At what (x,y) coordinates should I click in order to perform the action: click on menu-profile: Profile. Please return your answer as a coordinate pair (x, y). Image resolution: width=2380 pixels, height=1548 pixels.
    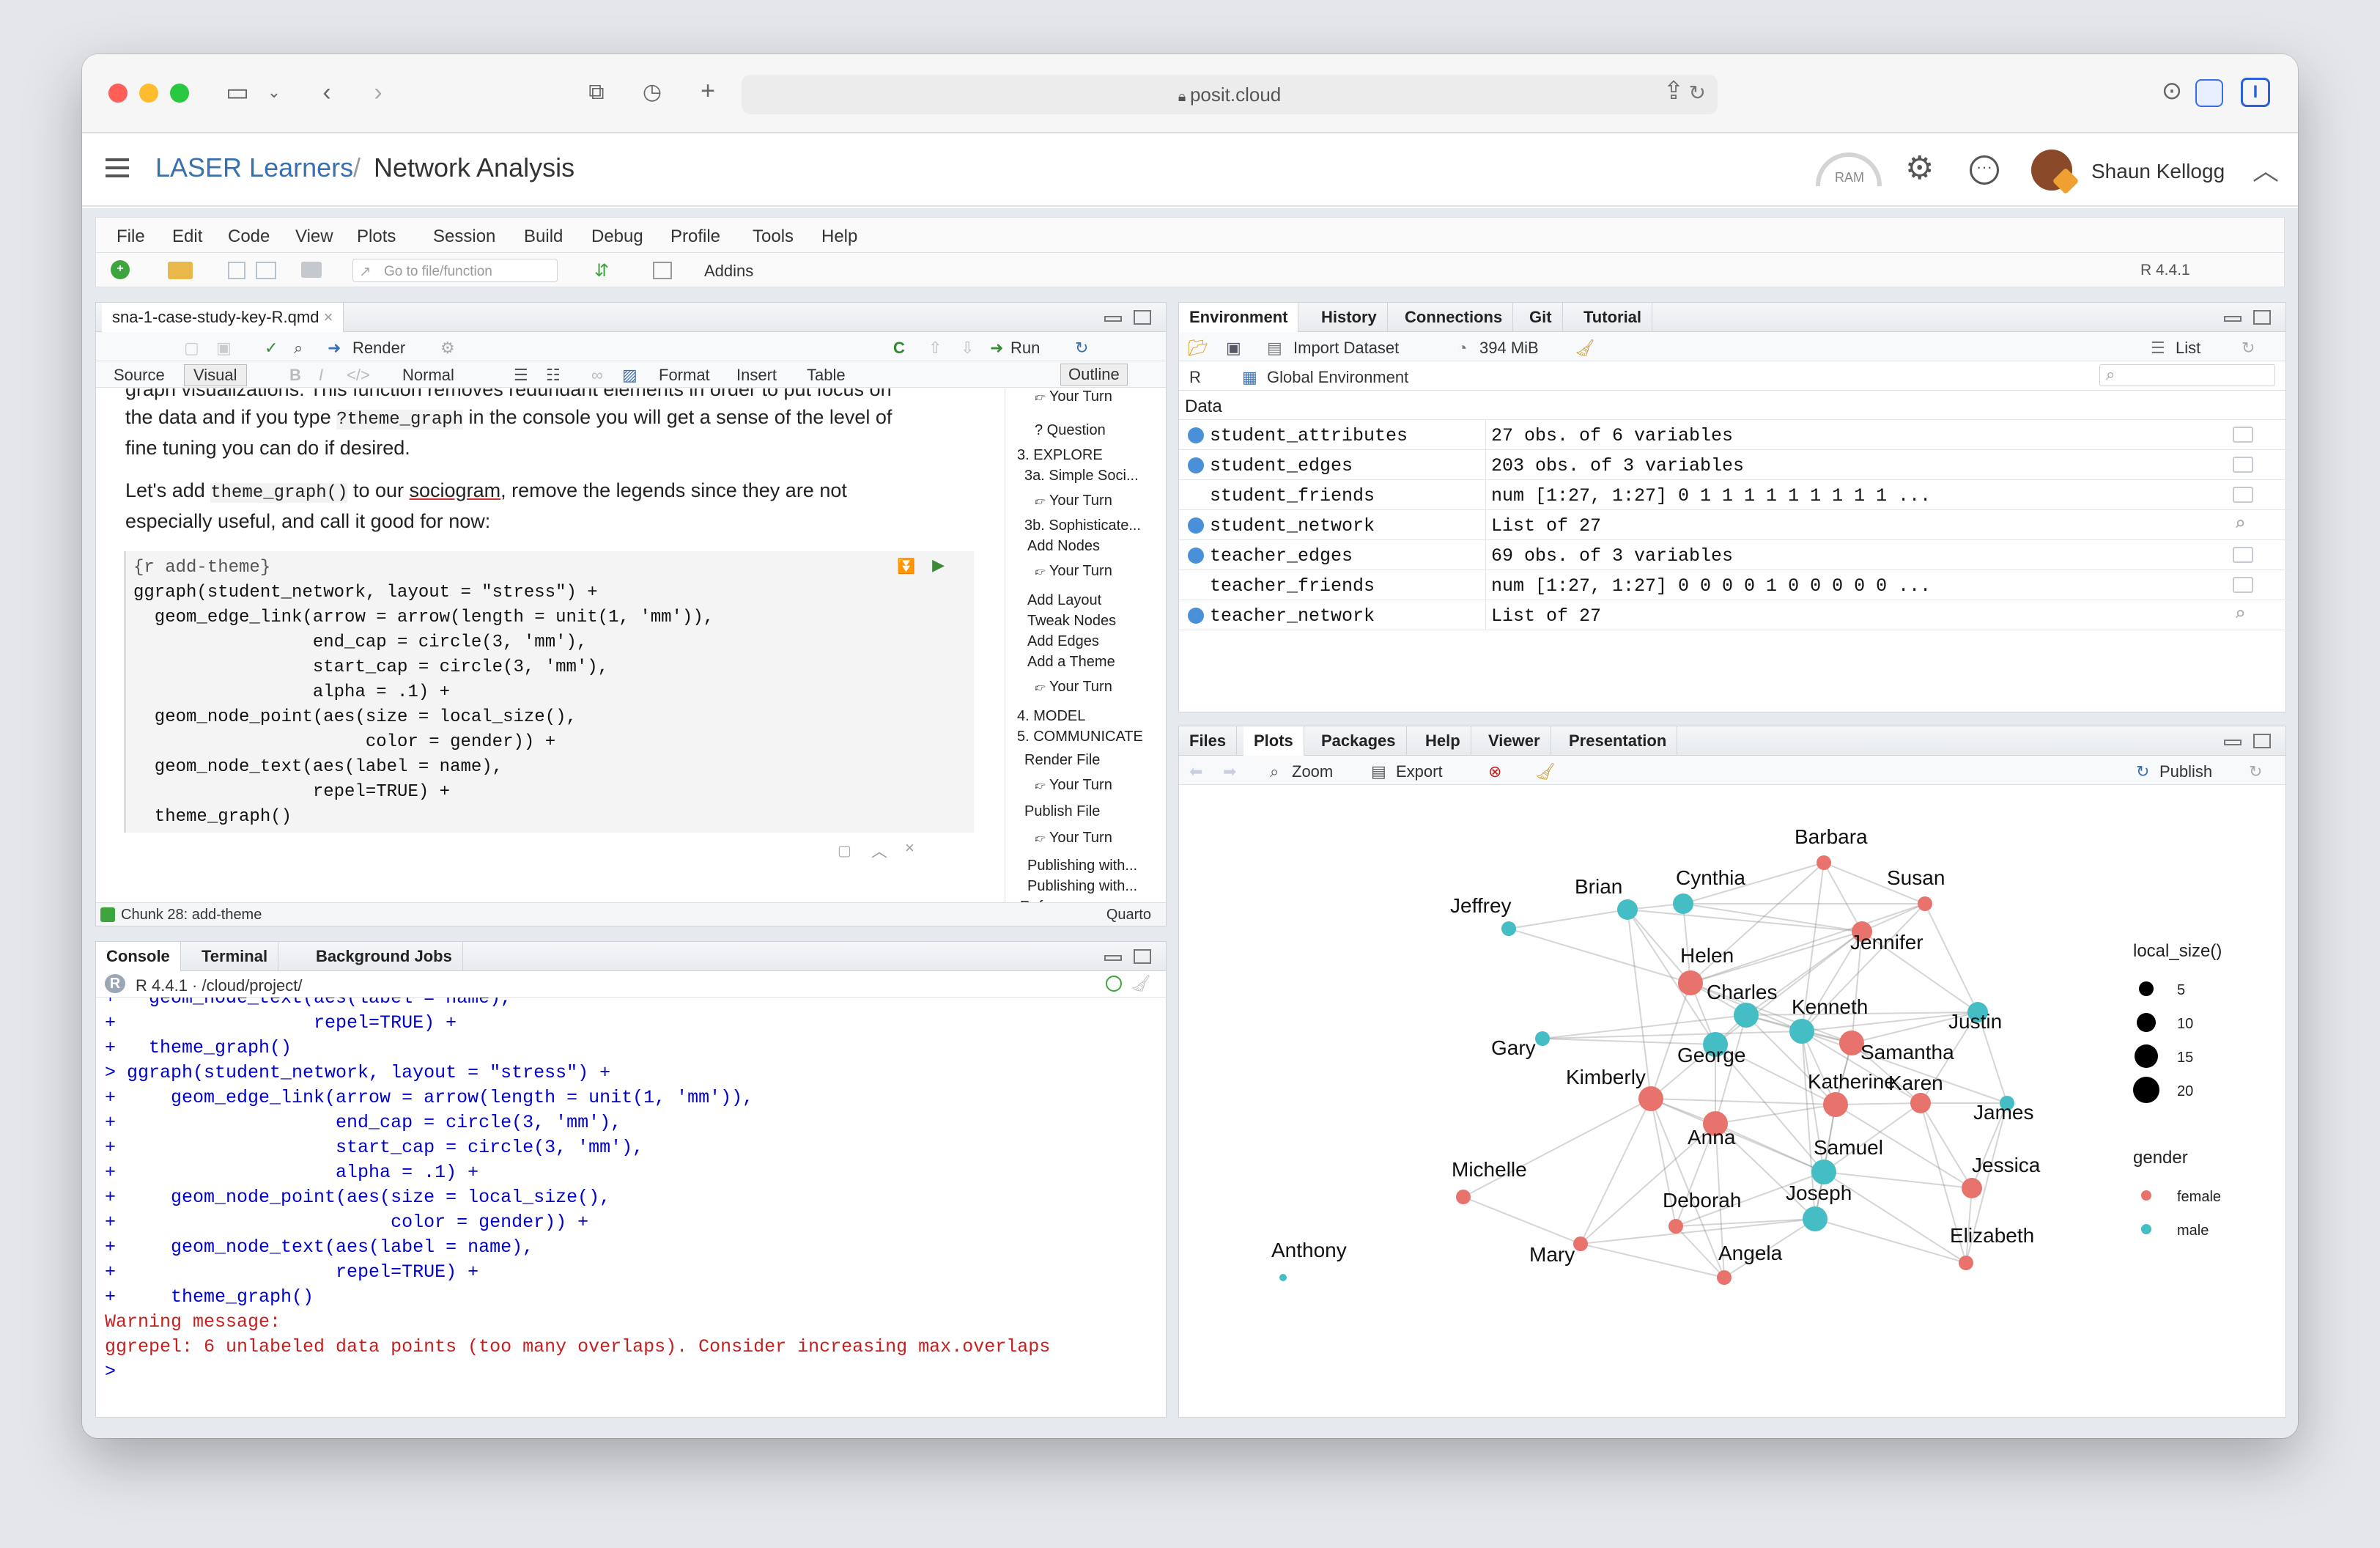
    Looking at the image, I should click on (695, 236).